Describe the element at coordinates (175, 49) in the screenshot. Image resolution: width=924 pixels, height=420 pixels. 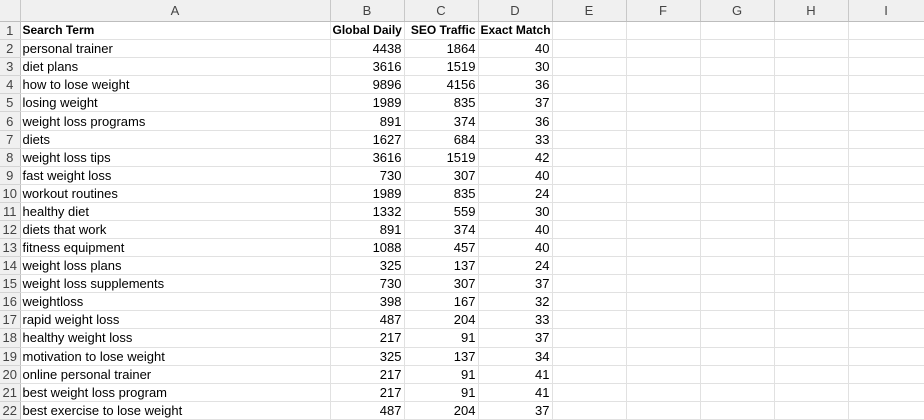
I see `cell-search-term: personal trainer` at that location.